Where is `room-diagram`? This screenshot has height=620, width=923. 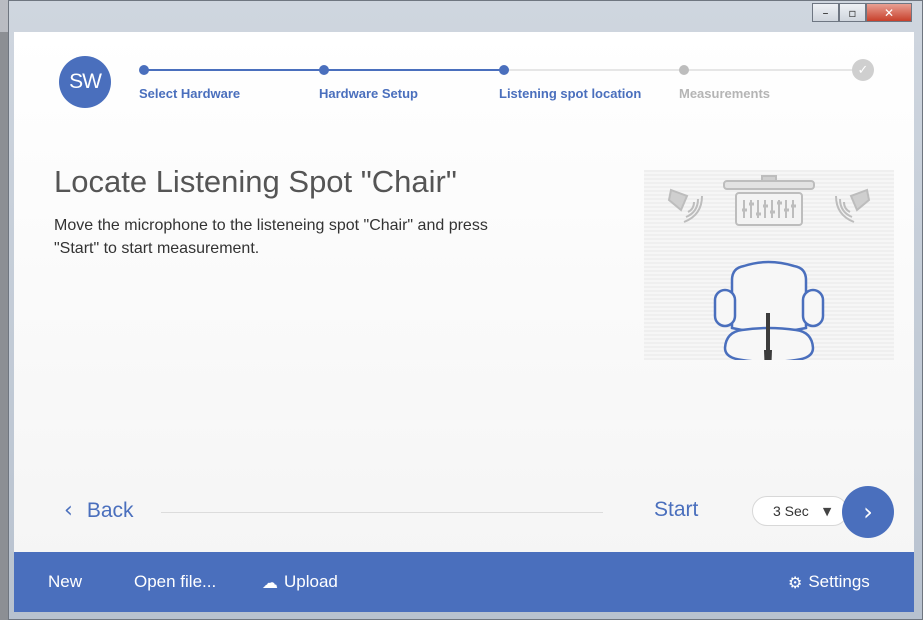
room-diagram is located at coordinates (769, 276).